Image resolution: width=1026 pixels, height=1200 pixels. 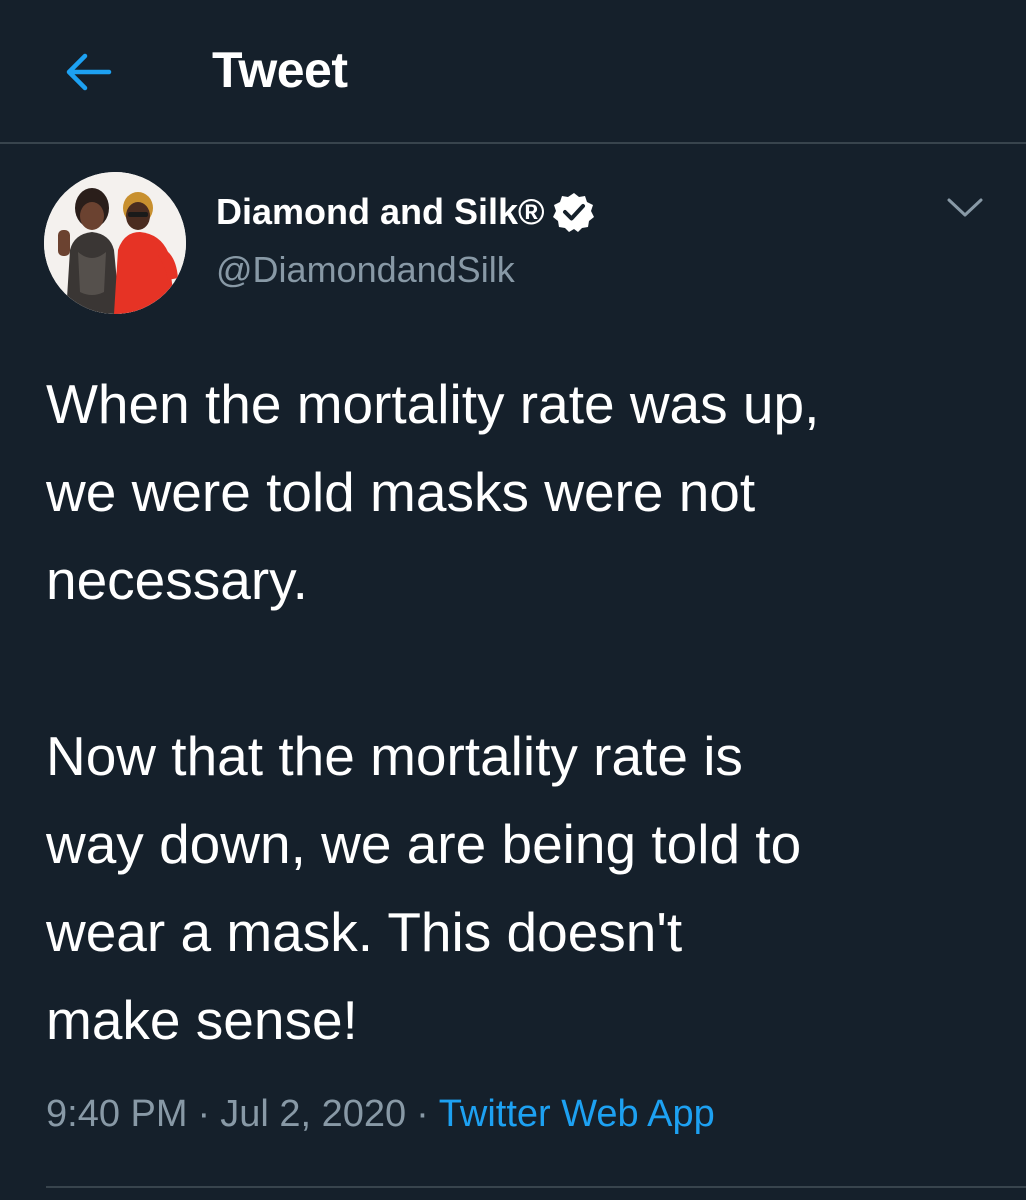 What do you see at coordinates (380, 211) in the screenshot?
I see `author-display-name: Diamond and Silk®` at bounding box center [380, 211].